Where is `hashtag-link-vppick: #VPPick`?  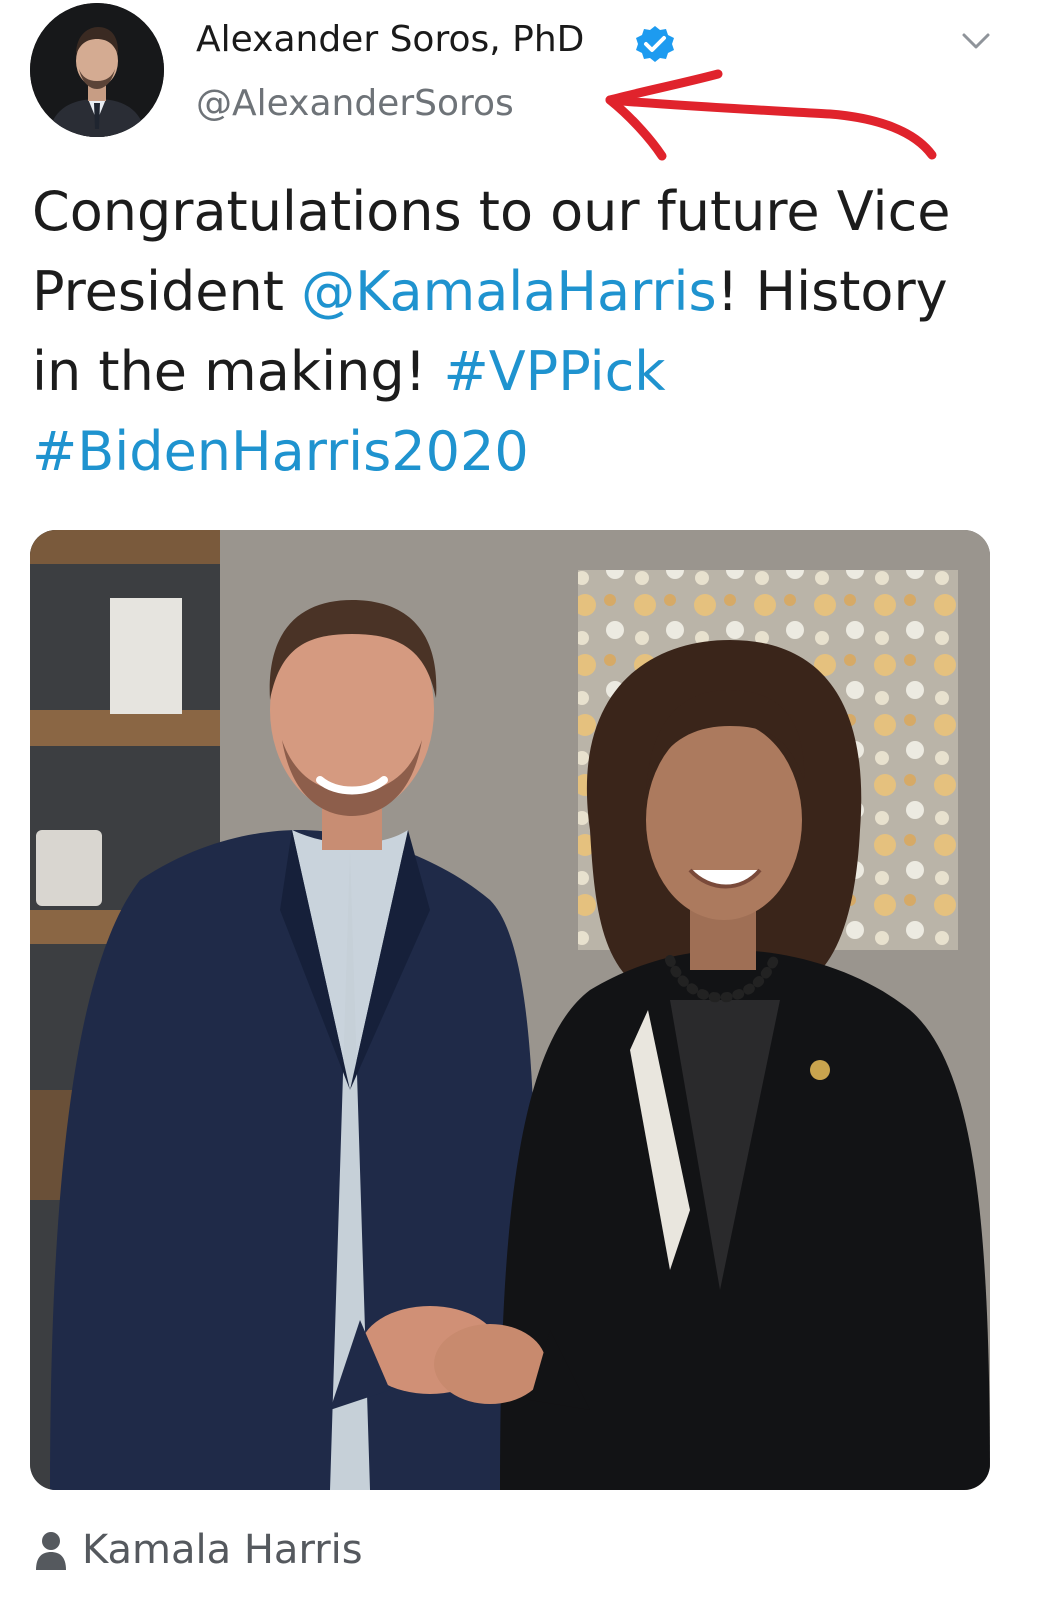 hashtag-link-vppick: #VPPick is located at coordinates (554, 371).